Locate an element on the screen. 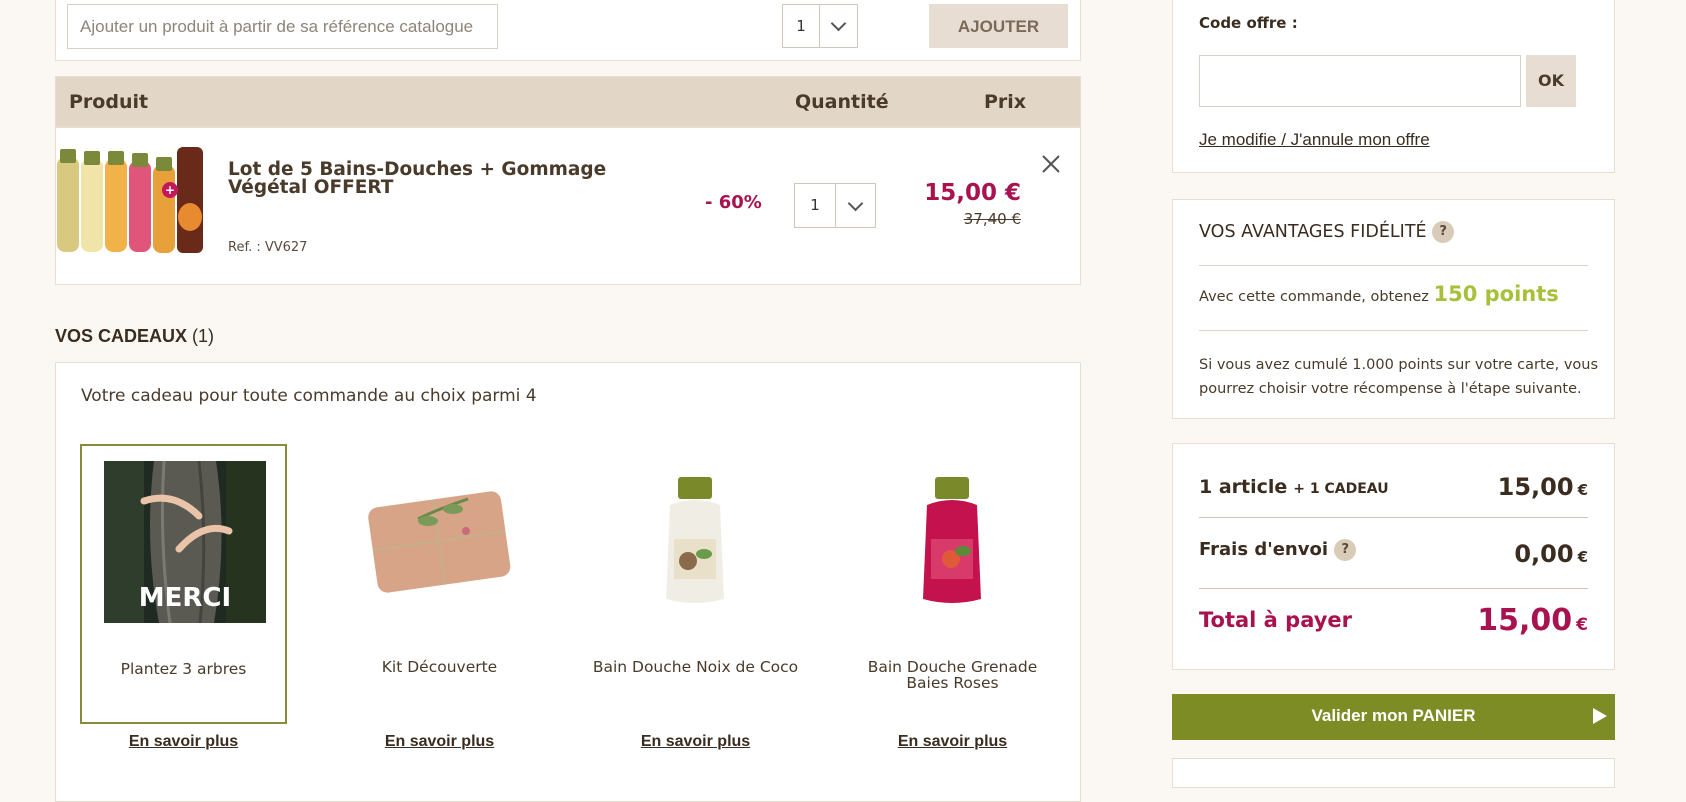 This screenshot has height=802, width=1686. add-qty-select: 1 is located at coordinates (820, 26).